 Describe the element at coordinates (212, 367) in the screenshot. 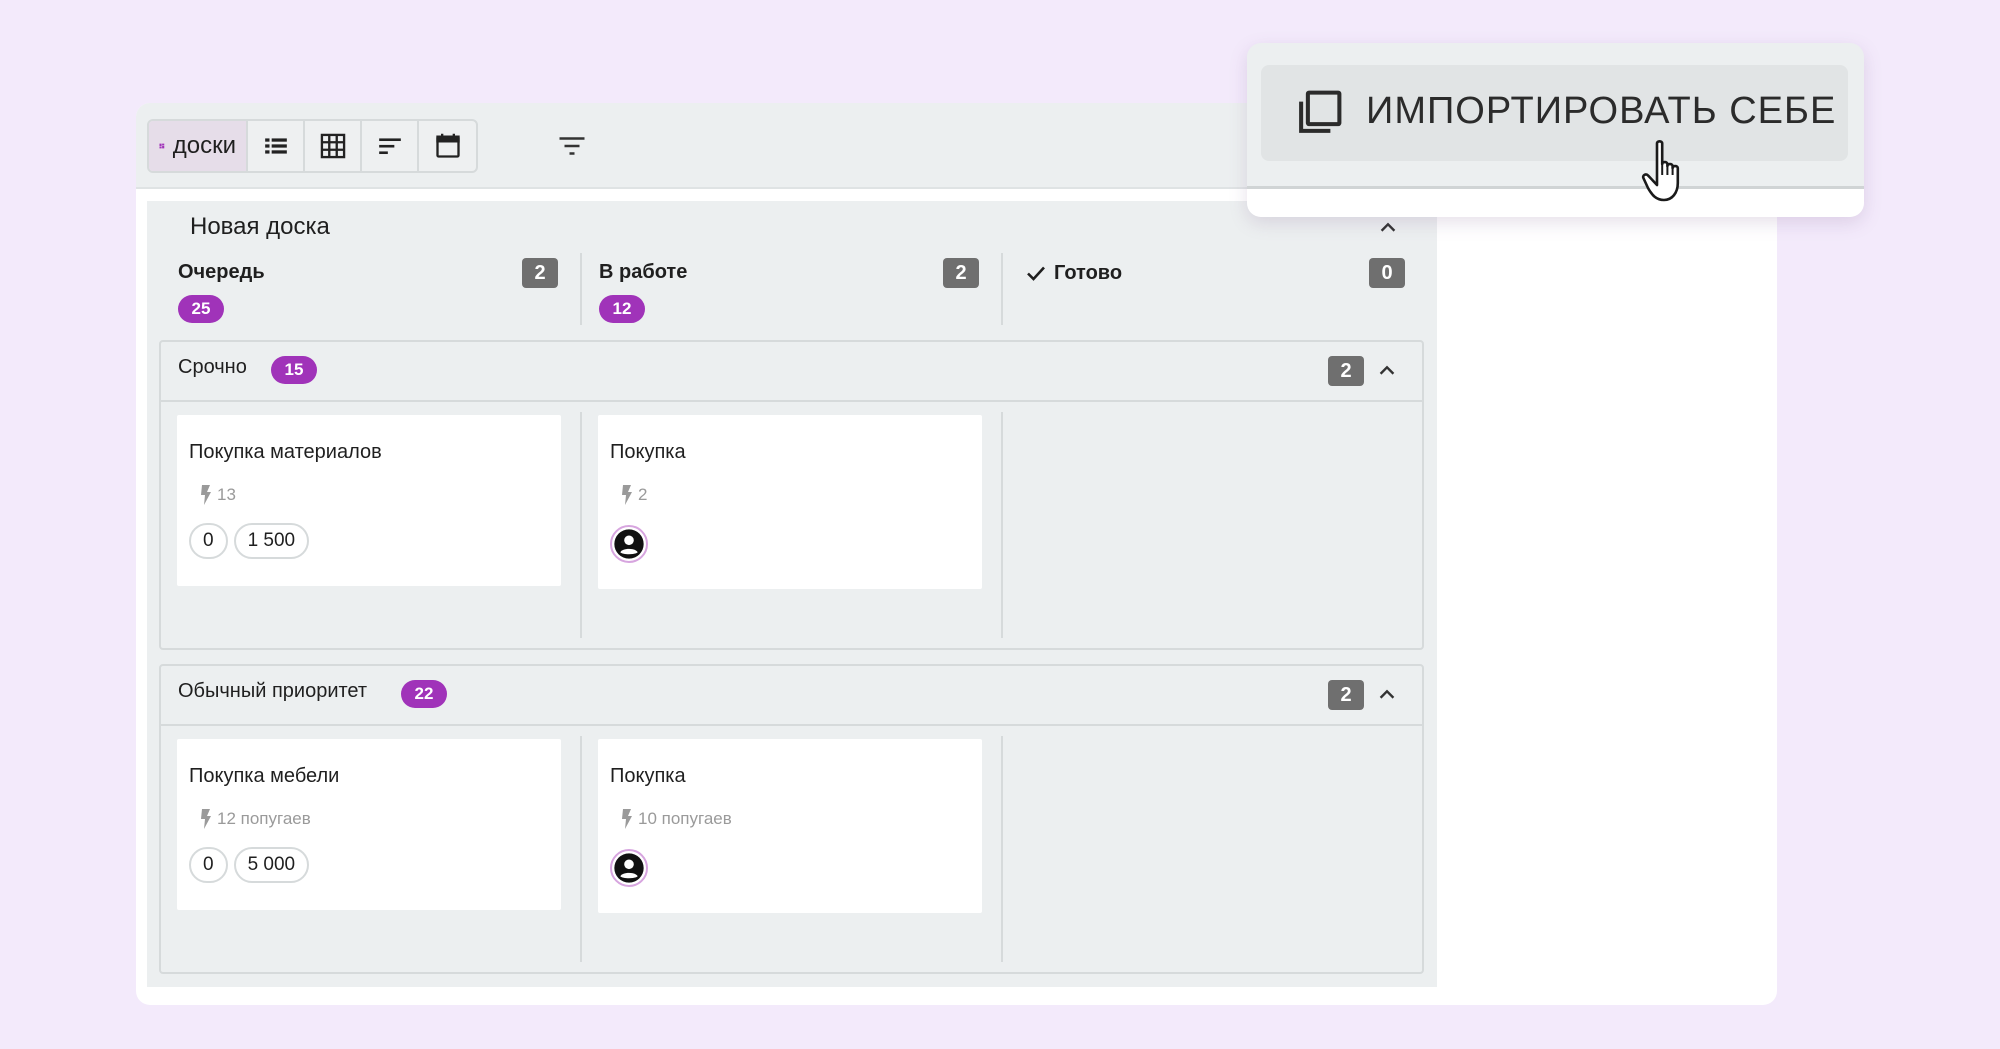

I see `swimlane-title: Срочно` at that location.